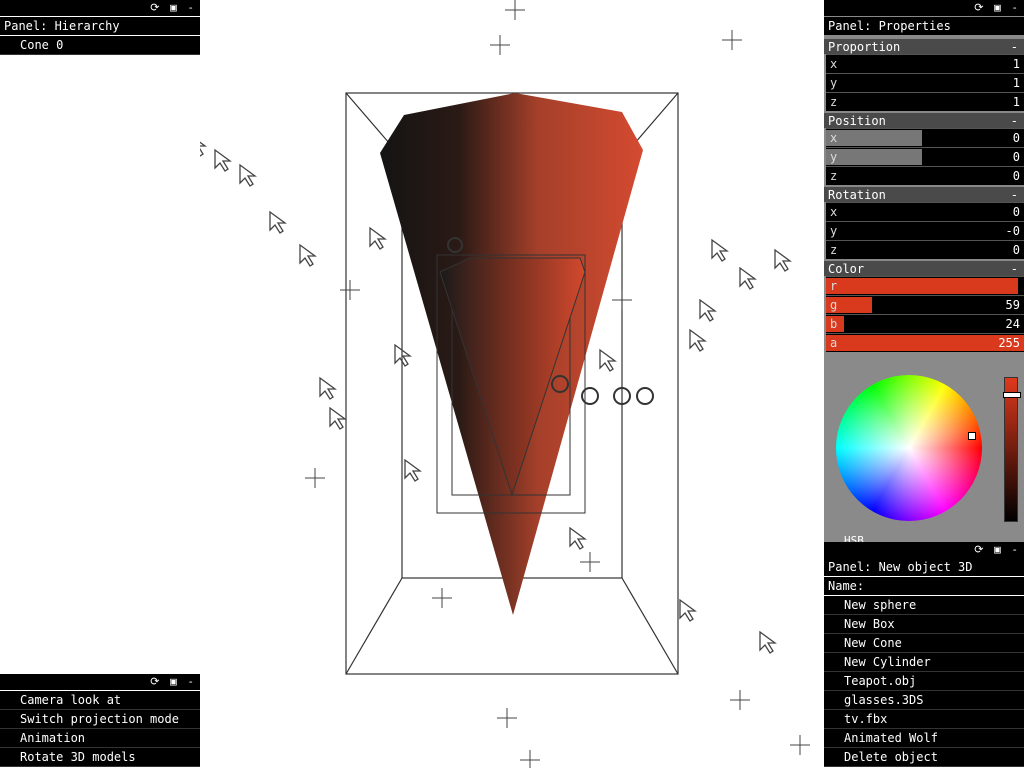 This screenshot has height=768, width=1024. I want to click on rotation-z: z0, so click(925, 249).